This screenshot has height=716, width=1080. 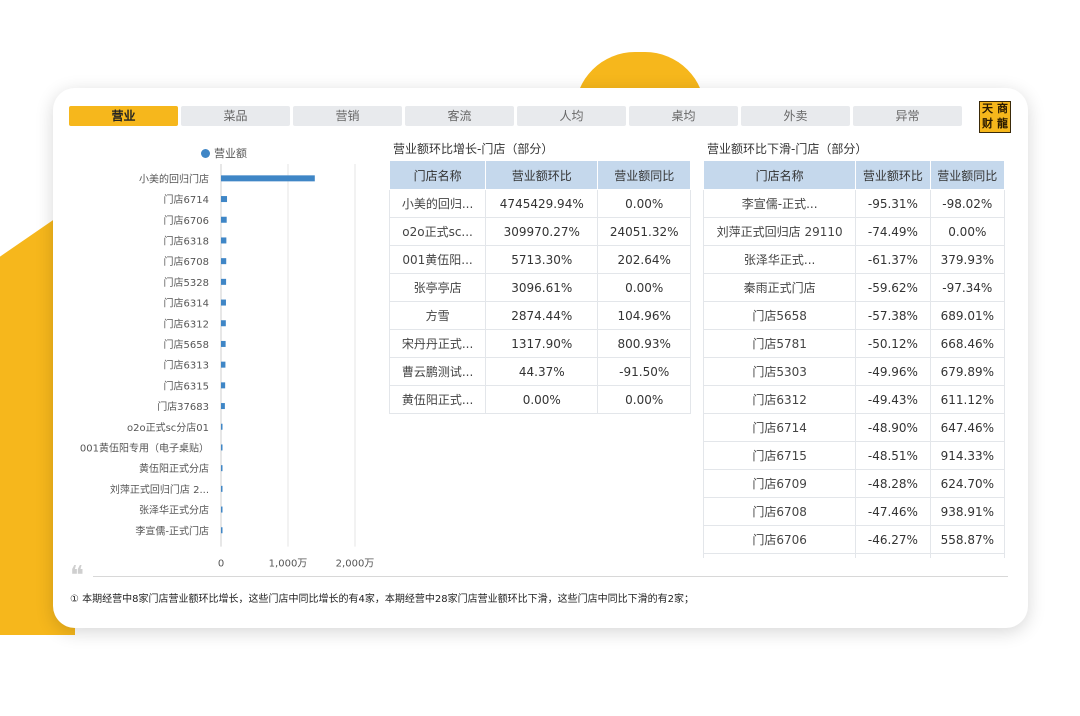 I want to click on x-tick-label: 2,000万, so click(x=355, y=563).